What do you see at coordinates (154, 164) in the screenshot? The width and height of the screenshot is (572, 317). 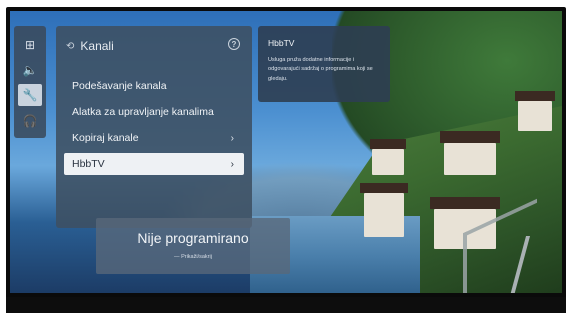 I see `menu-item-hbbtv: HbbTV ›` at bounding box center [154, 164].